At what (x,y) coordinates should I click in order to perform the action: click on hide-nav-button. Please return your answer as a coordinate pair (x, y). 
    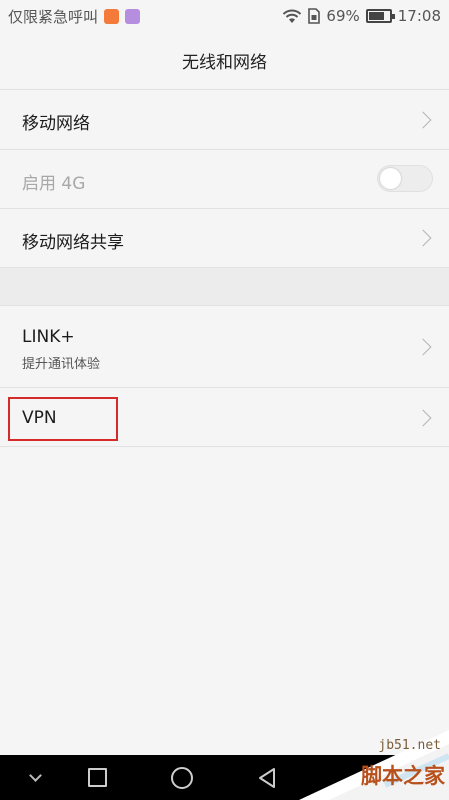
    Looking at the image, I should click on (35, 777).